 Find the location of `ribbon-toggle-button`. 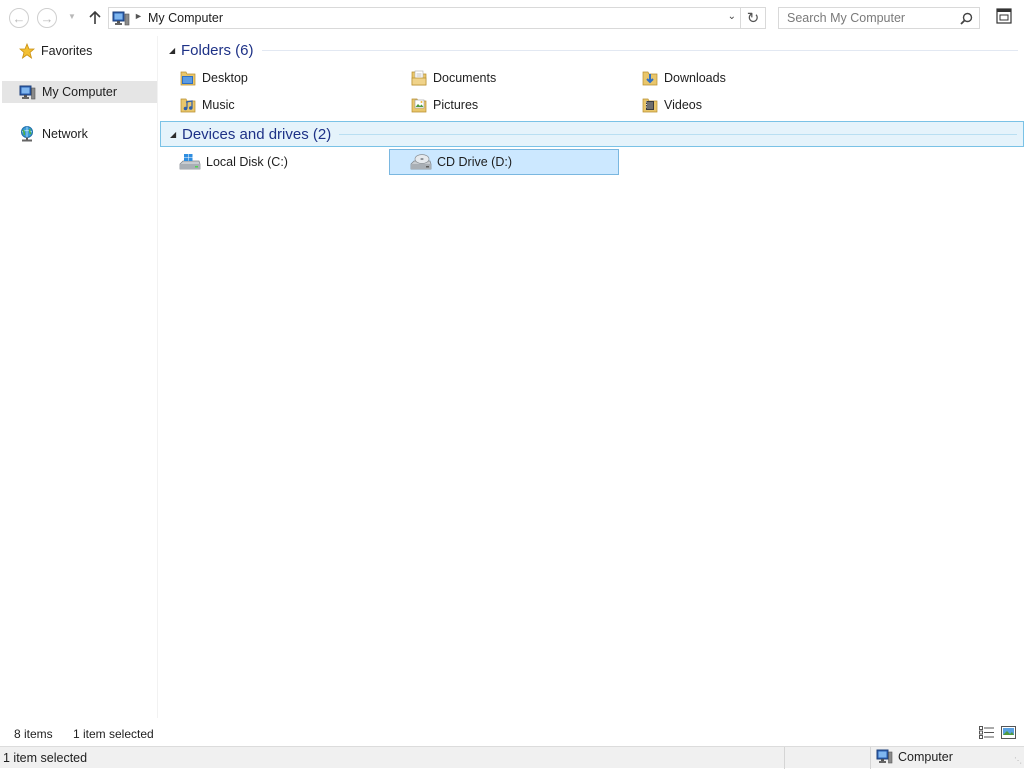

ribbon-toggle-button is located at coordinates (1004, 16).